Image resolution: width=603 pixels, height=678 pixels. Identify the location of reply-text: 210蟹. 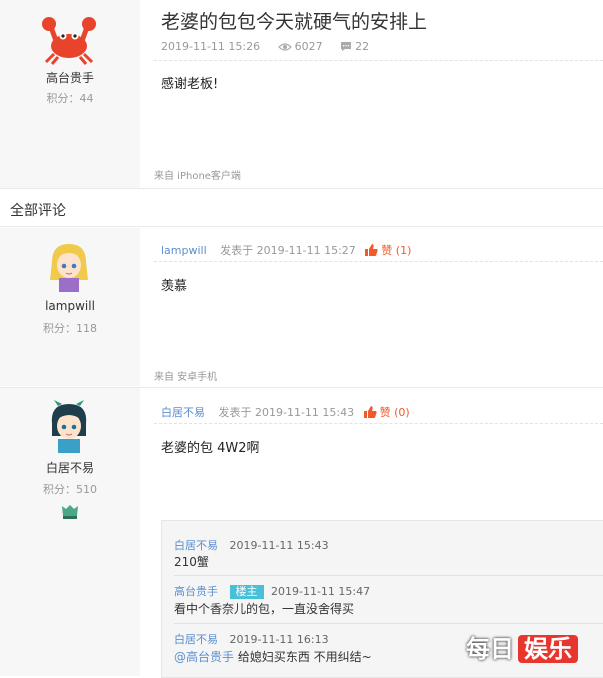
(191, 562).